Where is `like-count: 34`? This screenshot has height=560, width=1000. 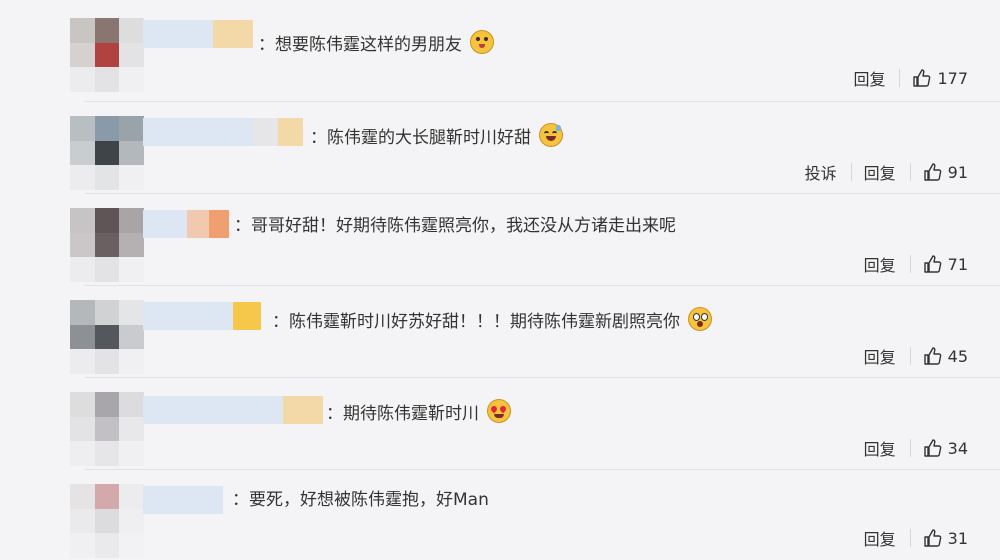 like-count: 34 is located at coordinates (957, 448).